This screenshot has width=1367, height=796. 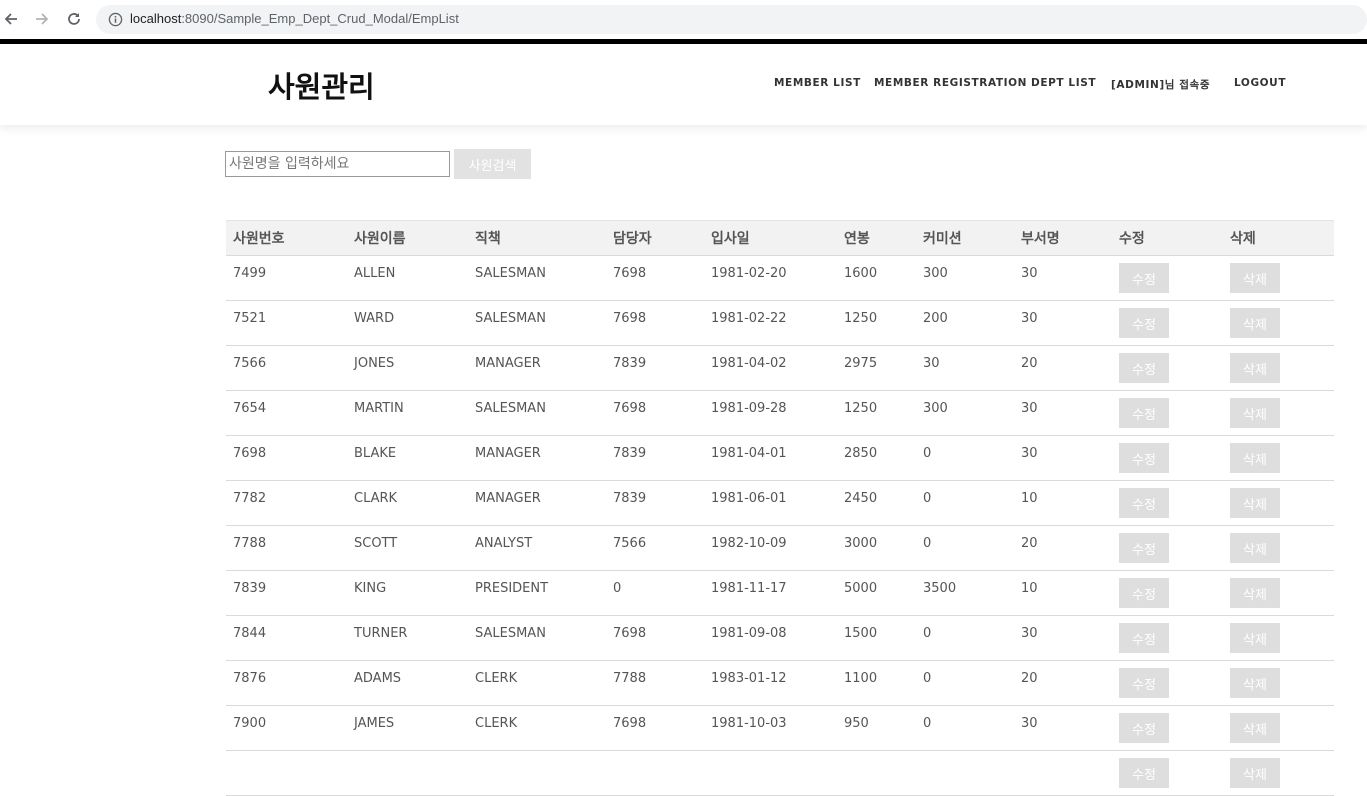 I want to click on col-header-edit: 수정, so click(x=1132, y=239).